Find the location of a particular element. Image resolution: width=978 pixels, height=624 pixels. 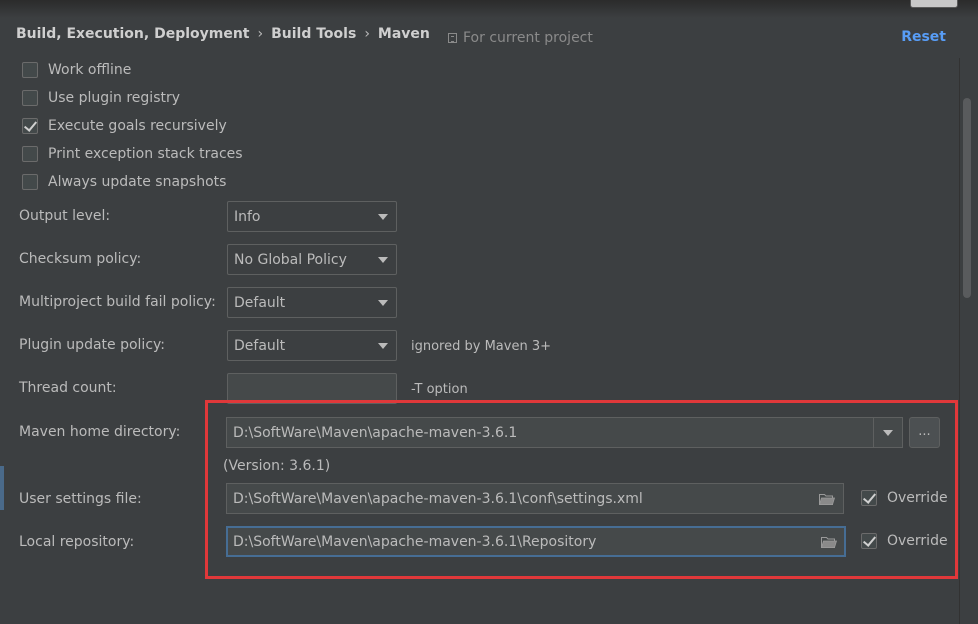

thread-count-hint: -T option is located at coordinates (439, 389).